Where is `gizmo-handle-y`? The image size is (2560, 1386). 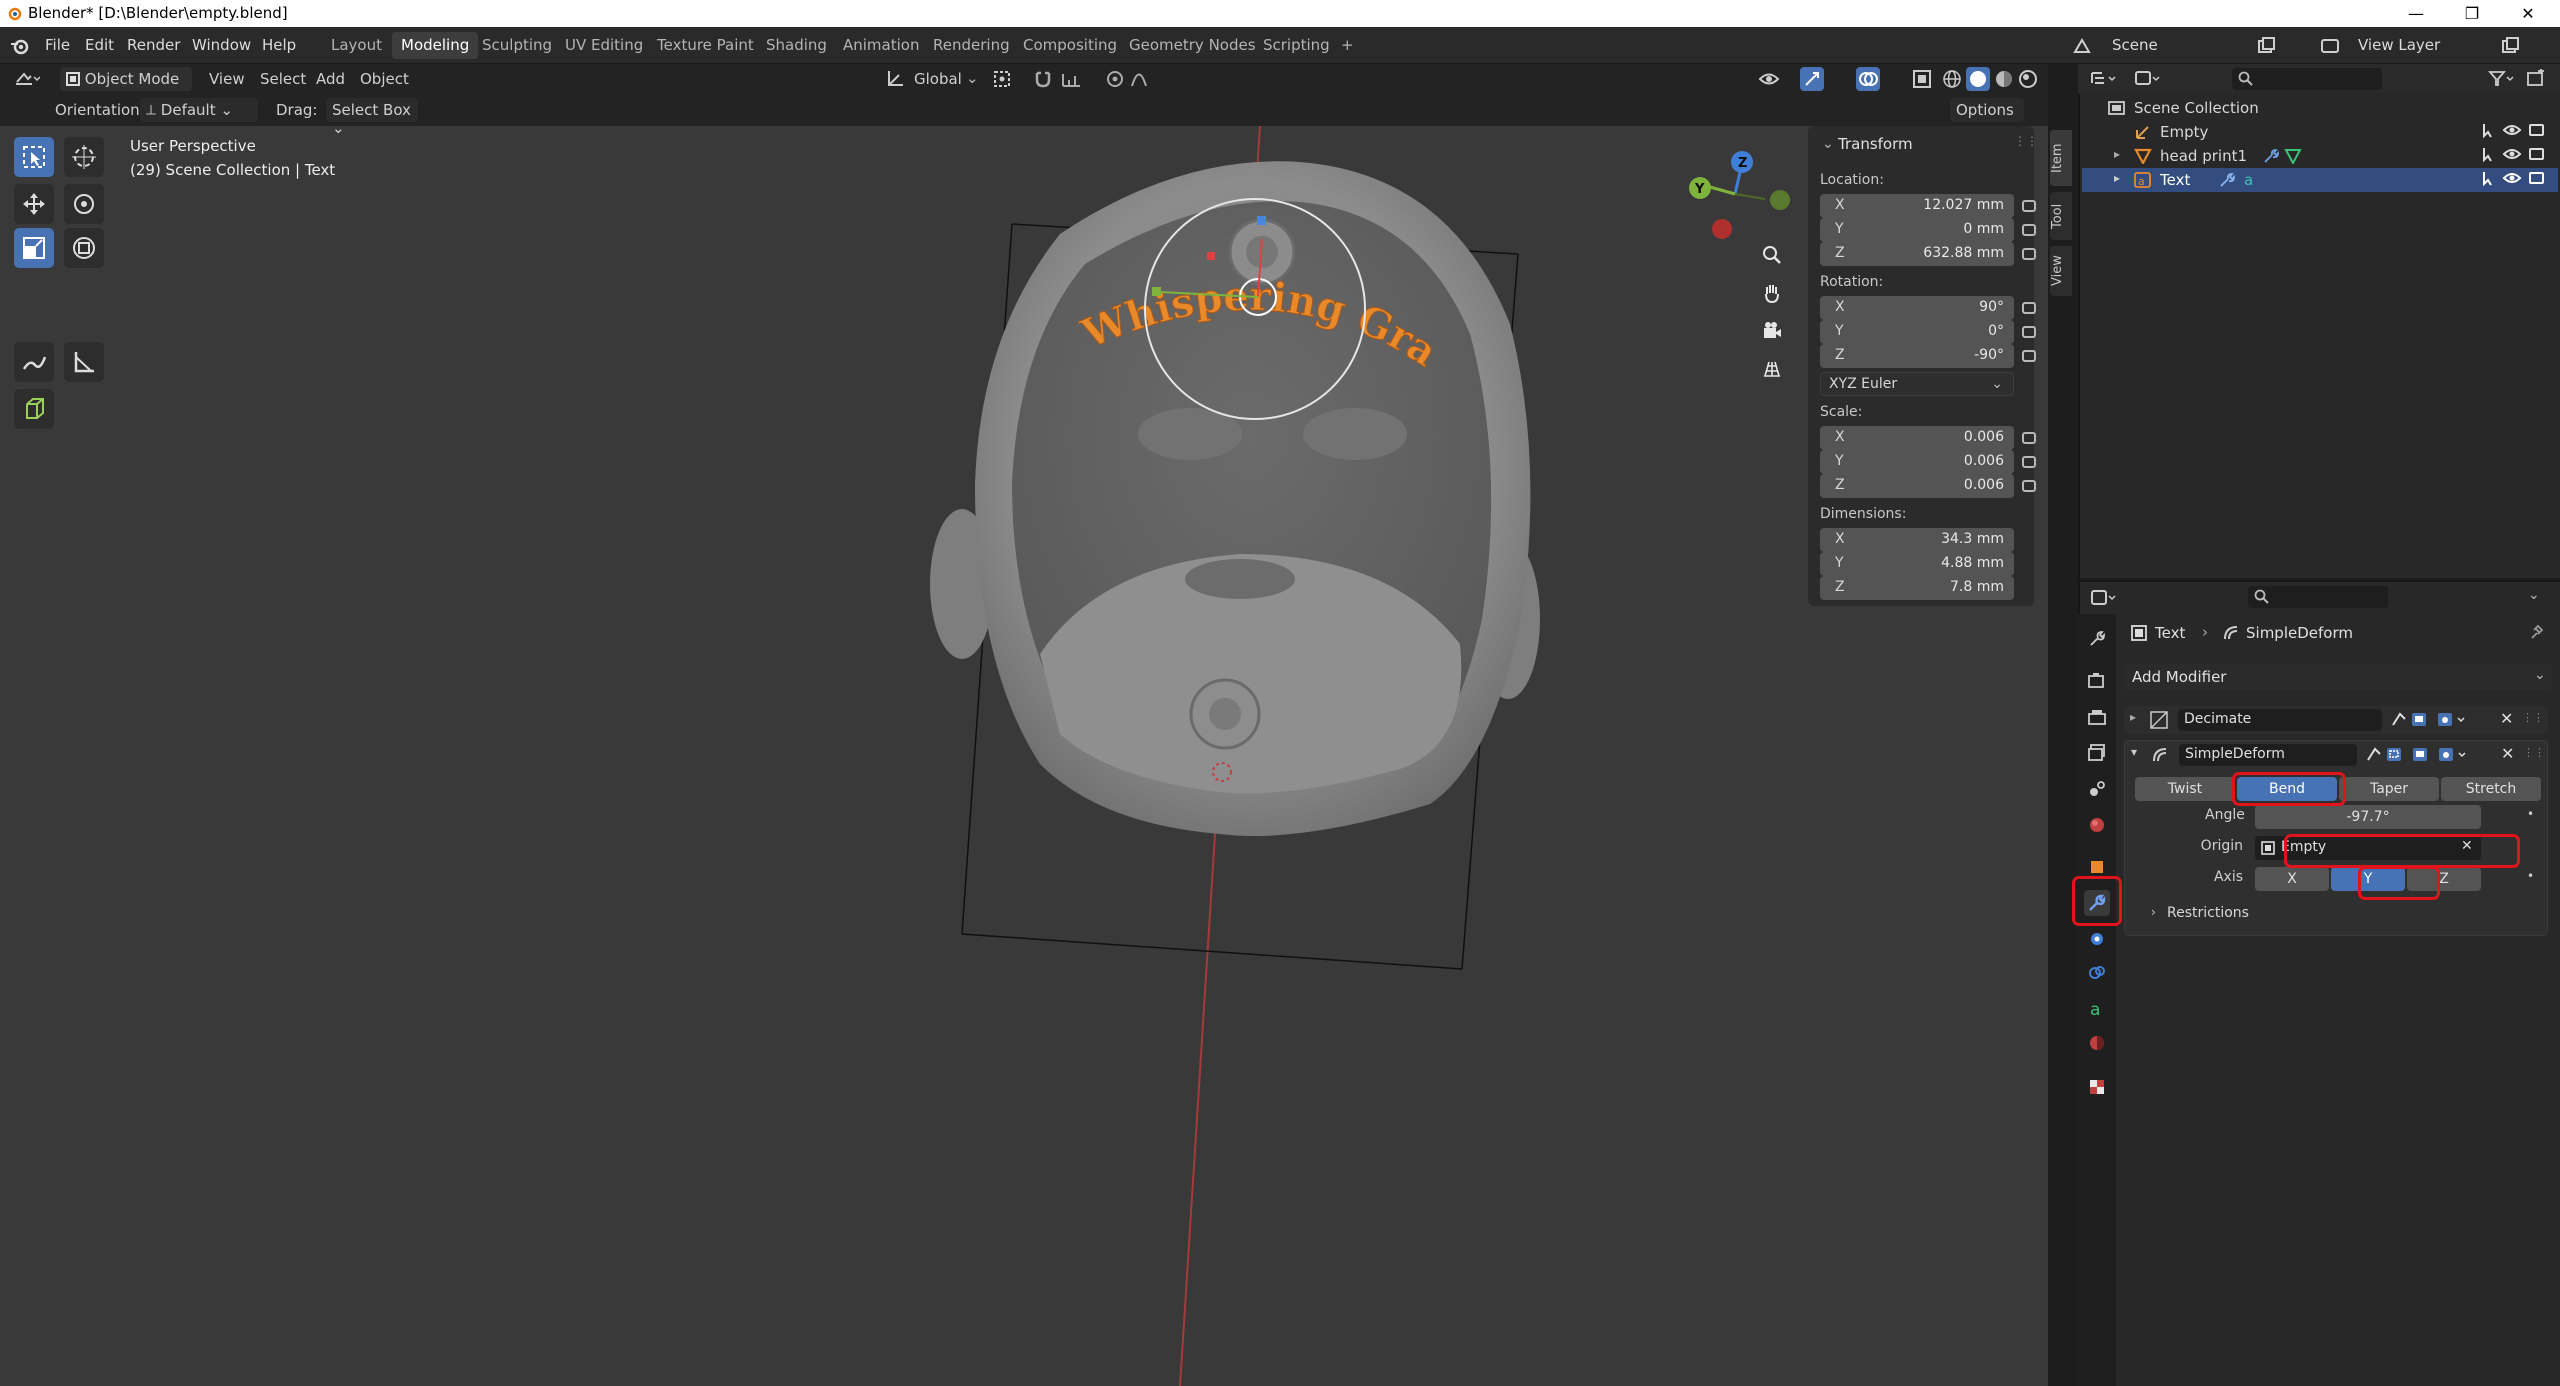 gizmo-handle-y is located at coordinates (1156, 291).